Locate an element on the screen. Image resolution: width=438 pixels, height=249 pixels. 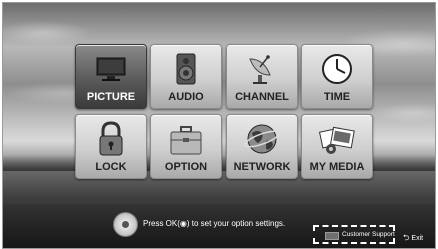
photos-icon is located at coordinates (336, 140).